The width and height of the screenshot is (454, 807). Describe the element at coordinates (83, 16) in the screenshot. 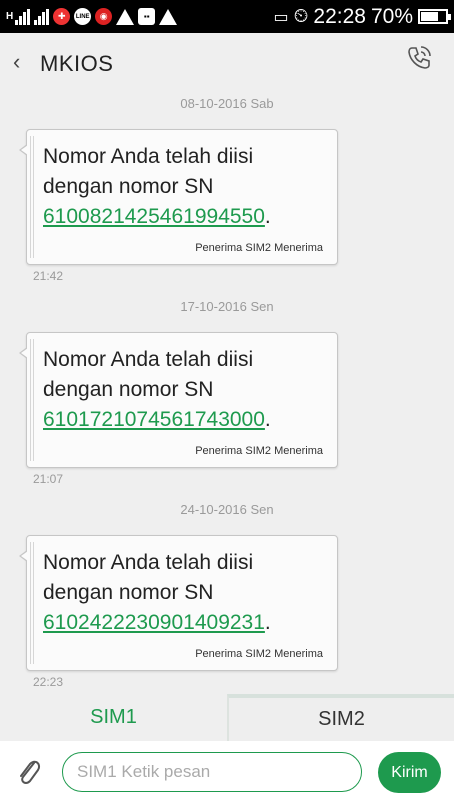

I see `line-app-icon: LINE` at that location.